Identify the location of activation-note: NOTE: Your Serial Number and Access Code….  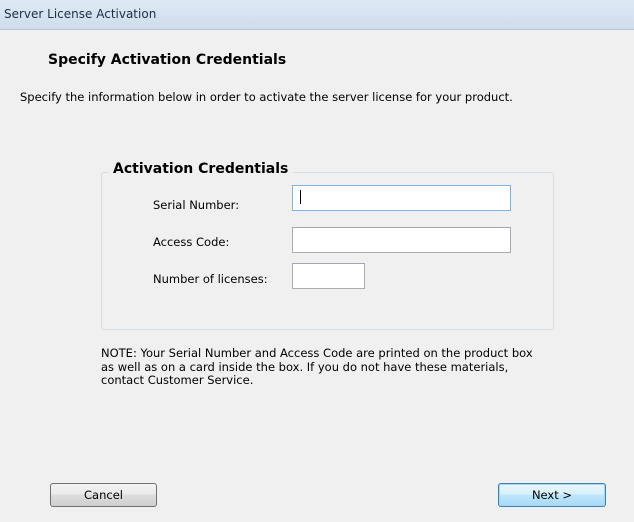
(331, 367).